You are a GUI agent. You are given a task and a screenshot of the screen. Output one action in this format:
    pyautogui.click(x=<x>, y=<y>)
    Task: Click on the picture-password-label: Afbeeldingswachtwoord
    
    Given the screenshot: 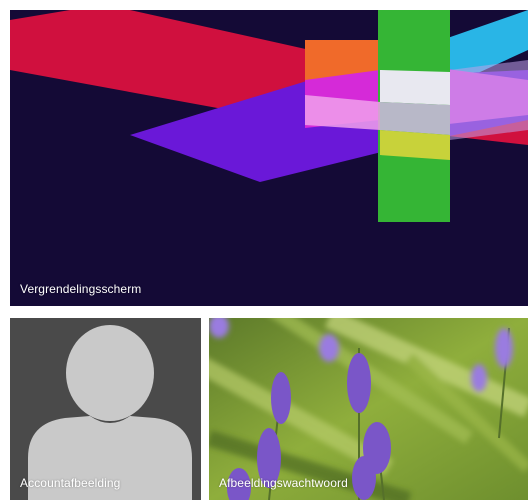 What is the action you would take?
    pyautogui.click(x=283, y=483)
    